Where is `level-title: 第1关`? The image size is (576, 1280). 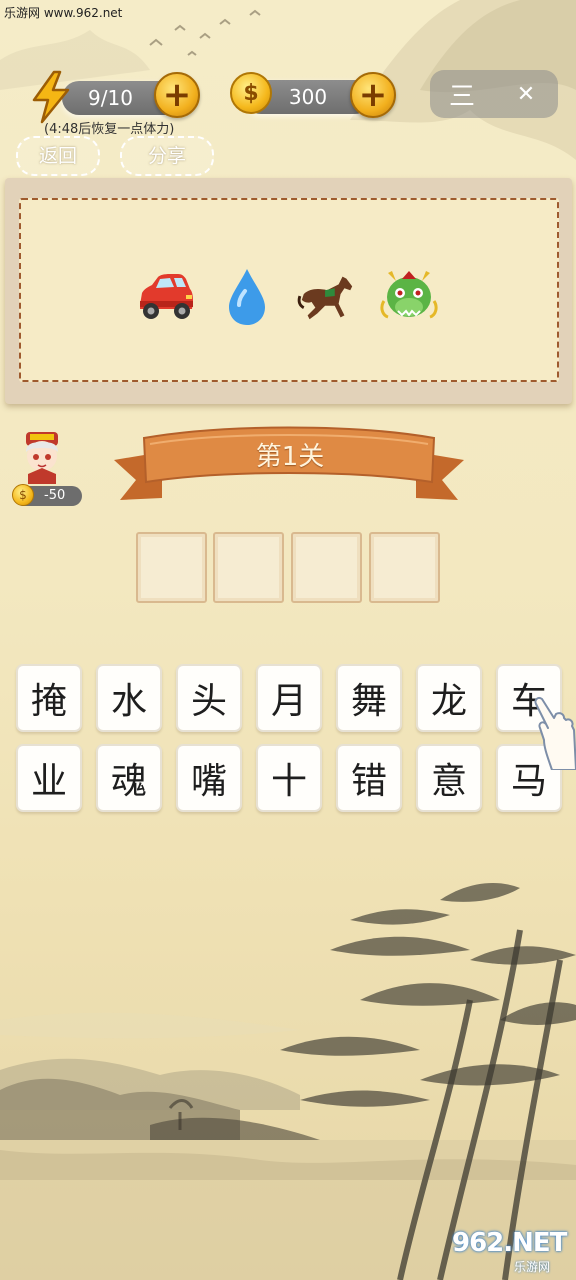
level-title: 第1关 is located at coordinates (290, 457).